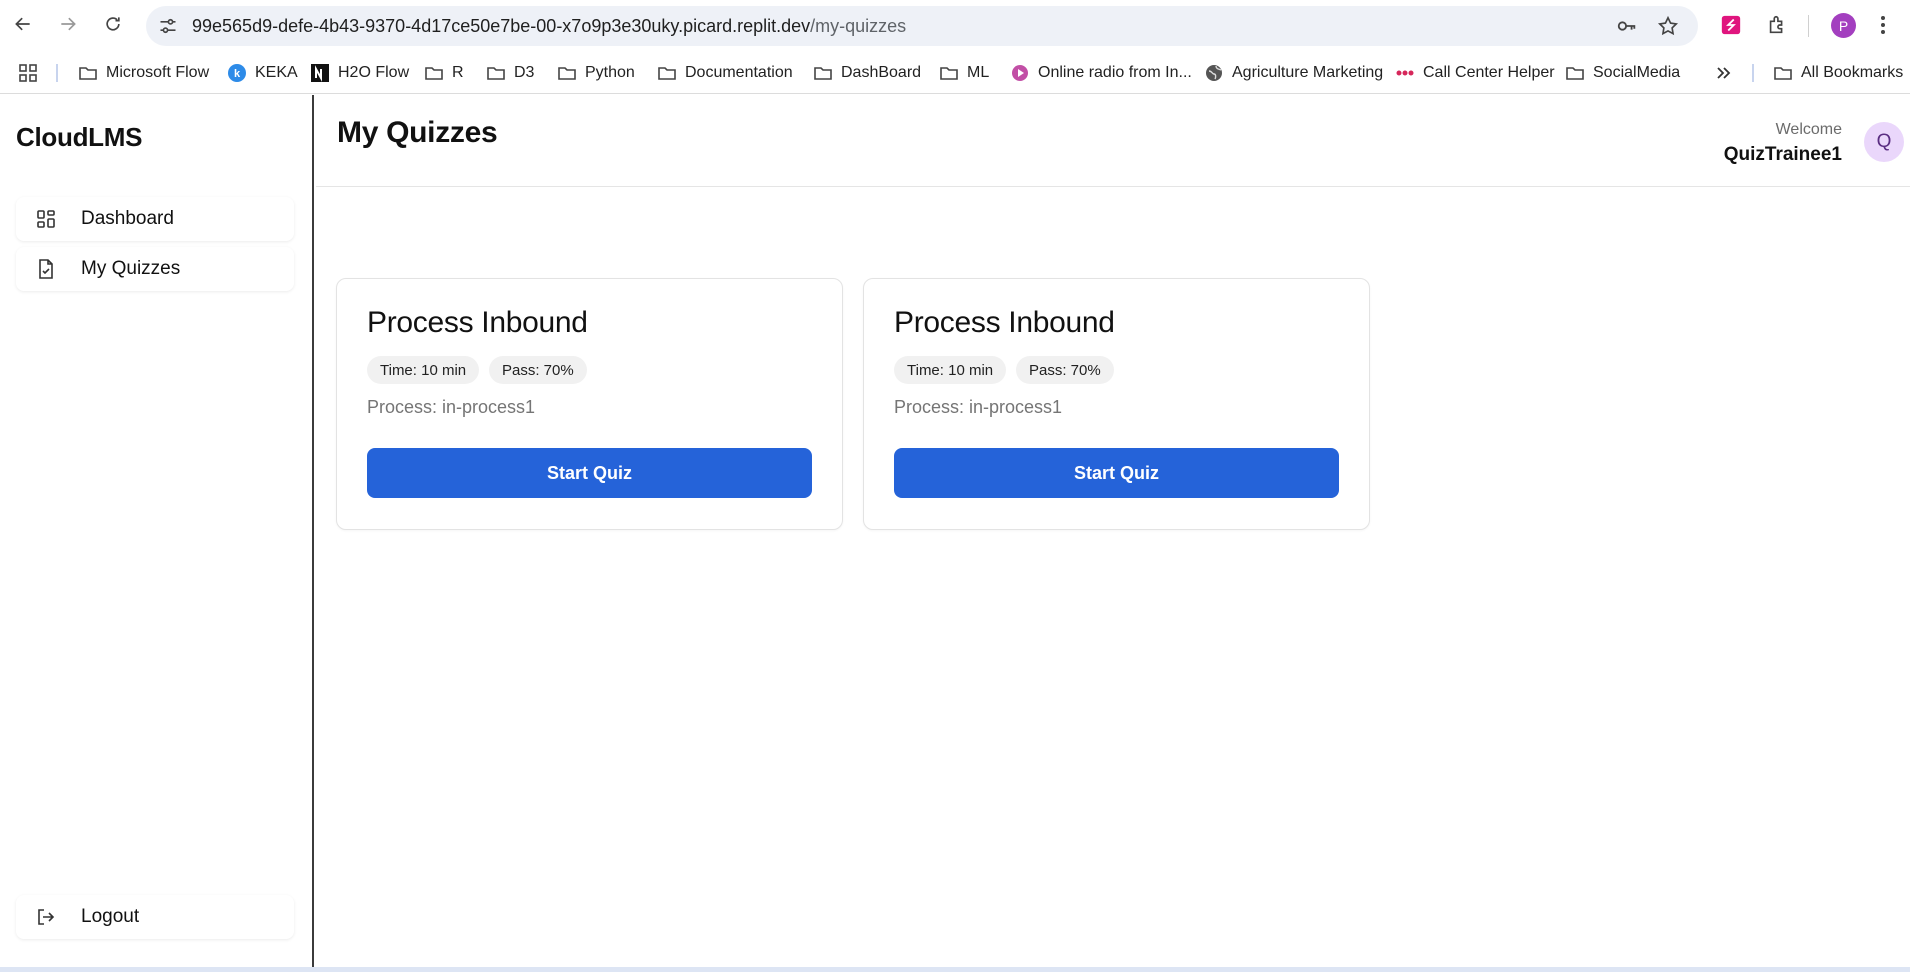  What do you see at coordinates (46, 917) in the screenshot?
I see `logout-icon` at bounding box center [46, 917].